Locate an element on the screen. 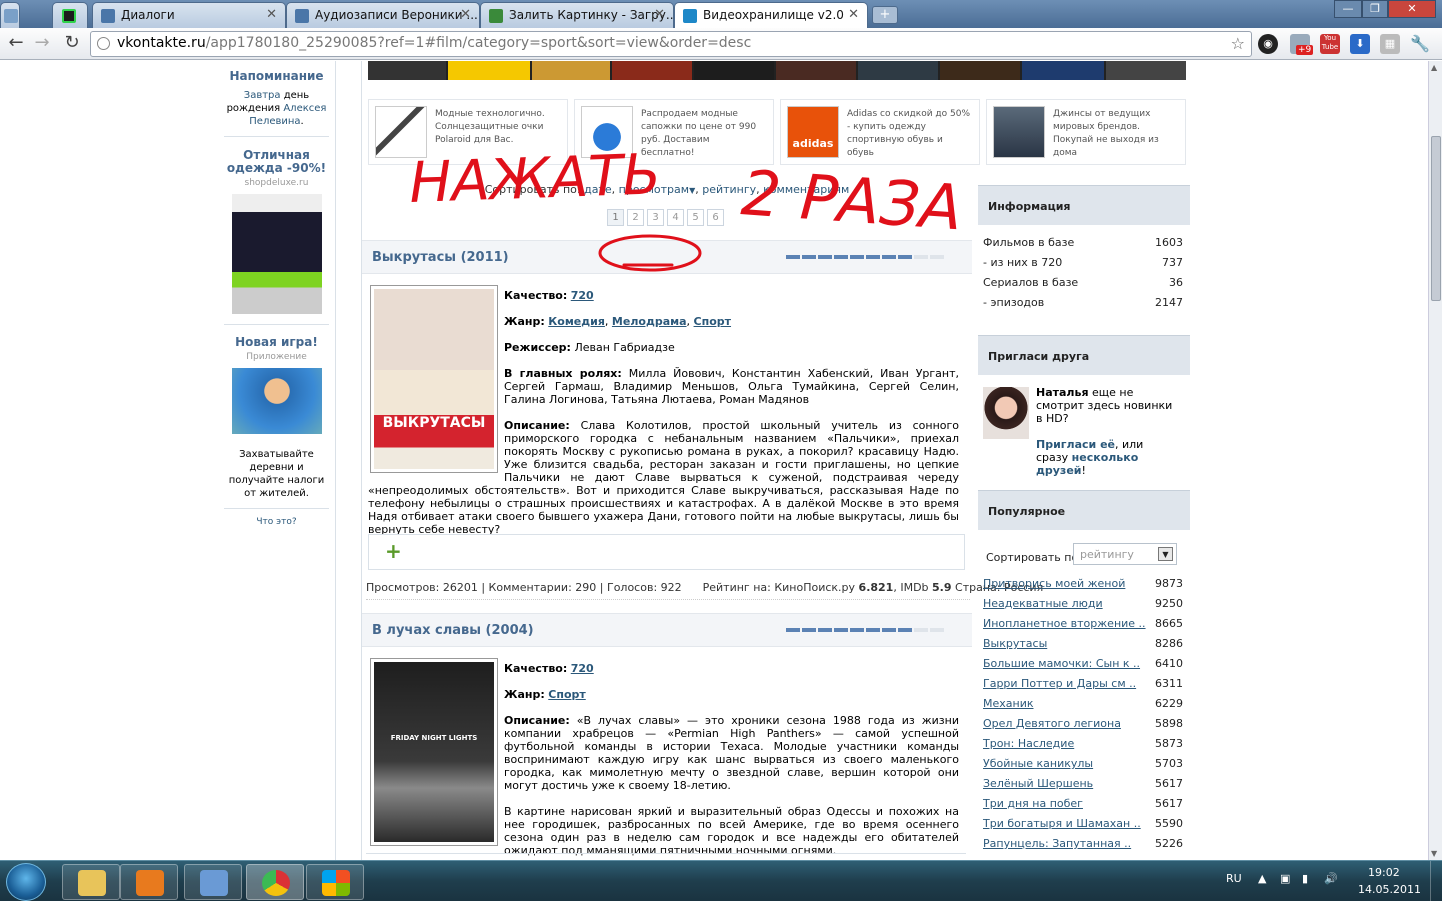 The height and width of the screenshot is (902, 1442). sort-by-date-link: дате is located at coordinates (598, 189).